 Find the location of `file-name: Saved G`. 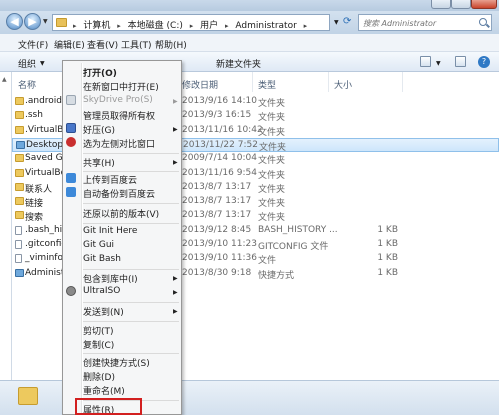

file-name: Saved G is located at coordinates (44, 158).